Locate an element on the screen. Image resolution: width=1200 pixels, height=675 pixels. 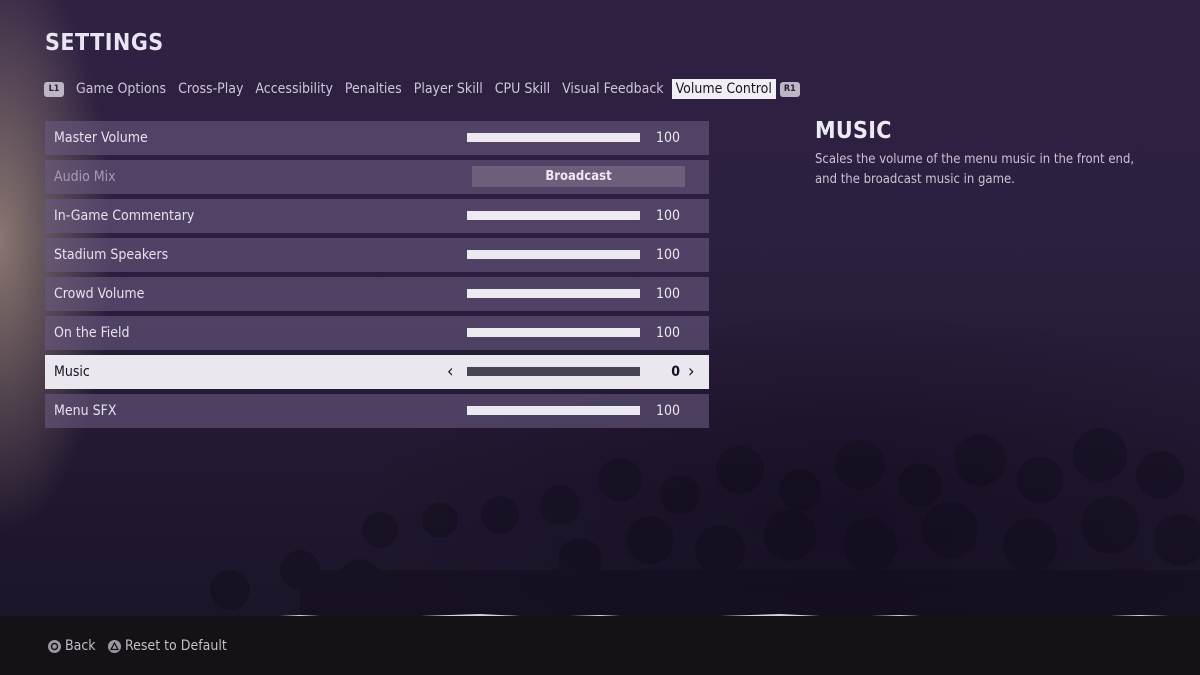
tab-volume-control: Volume Control is located at coordinates (723, 89).